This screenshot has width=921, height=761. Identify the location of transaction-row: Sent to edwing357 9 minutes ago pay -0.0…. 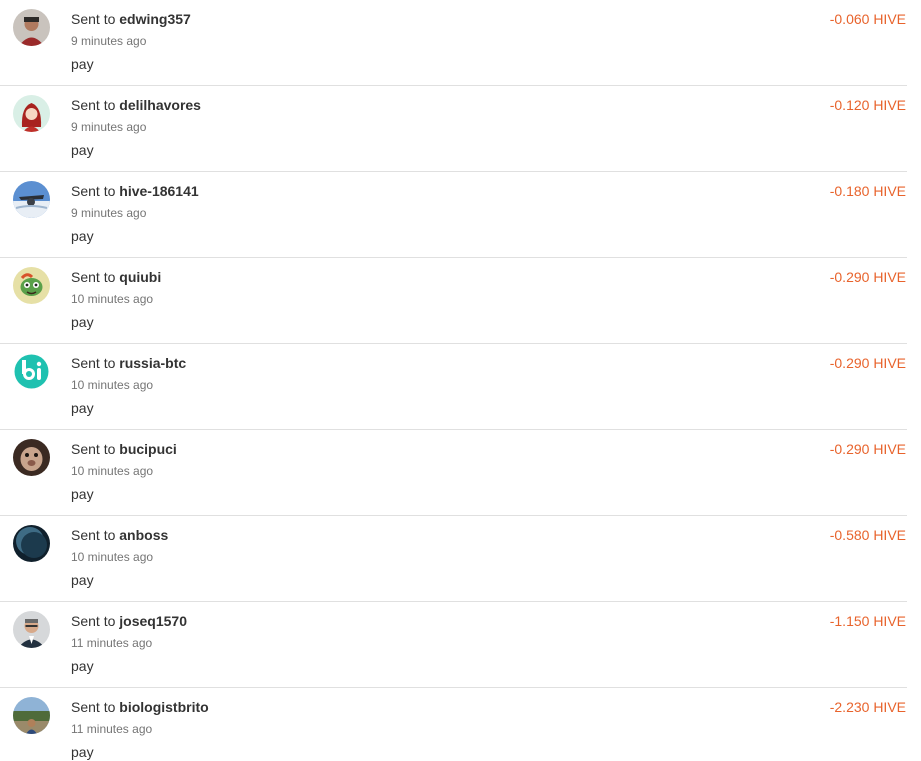
(453, 43).